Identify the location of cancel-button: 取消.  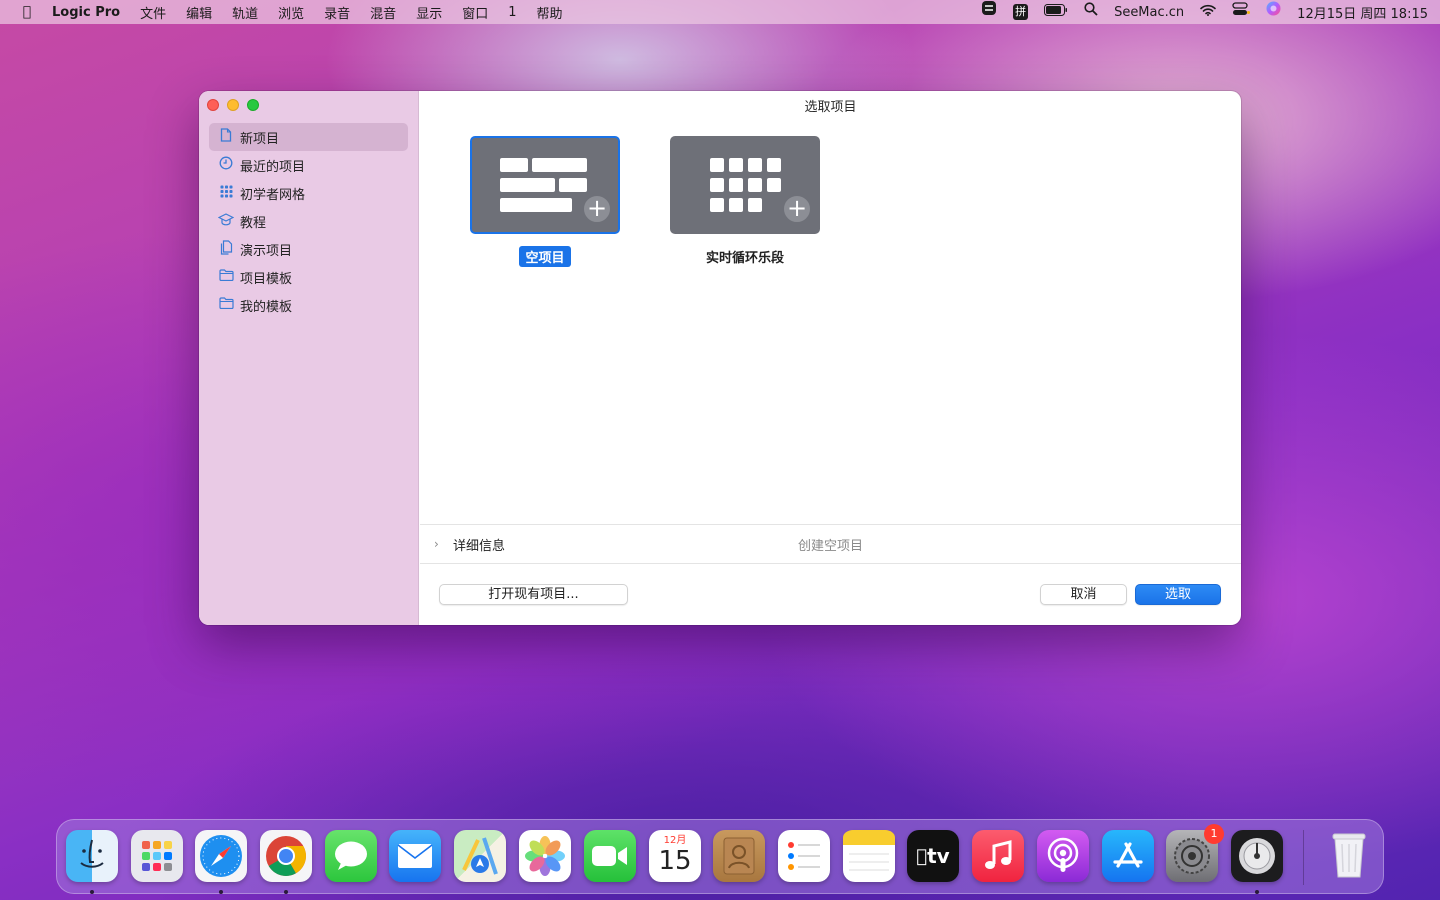
(1083, 594).